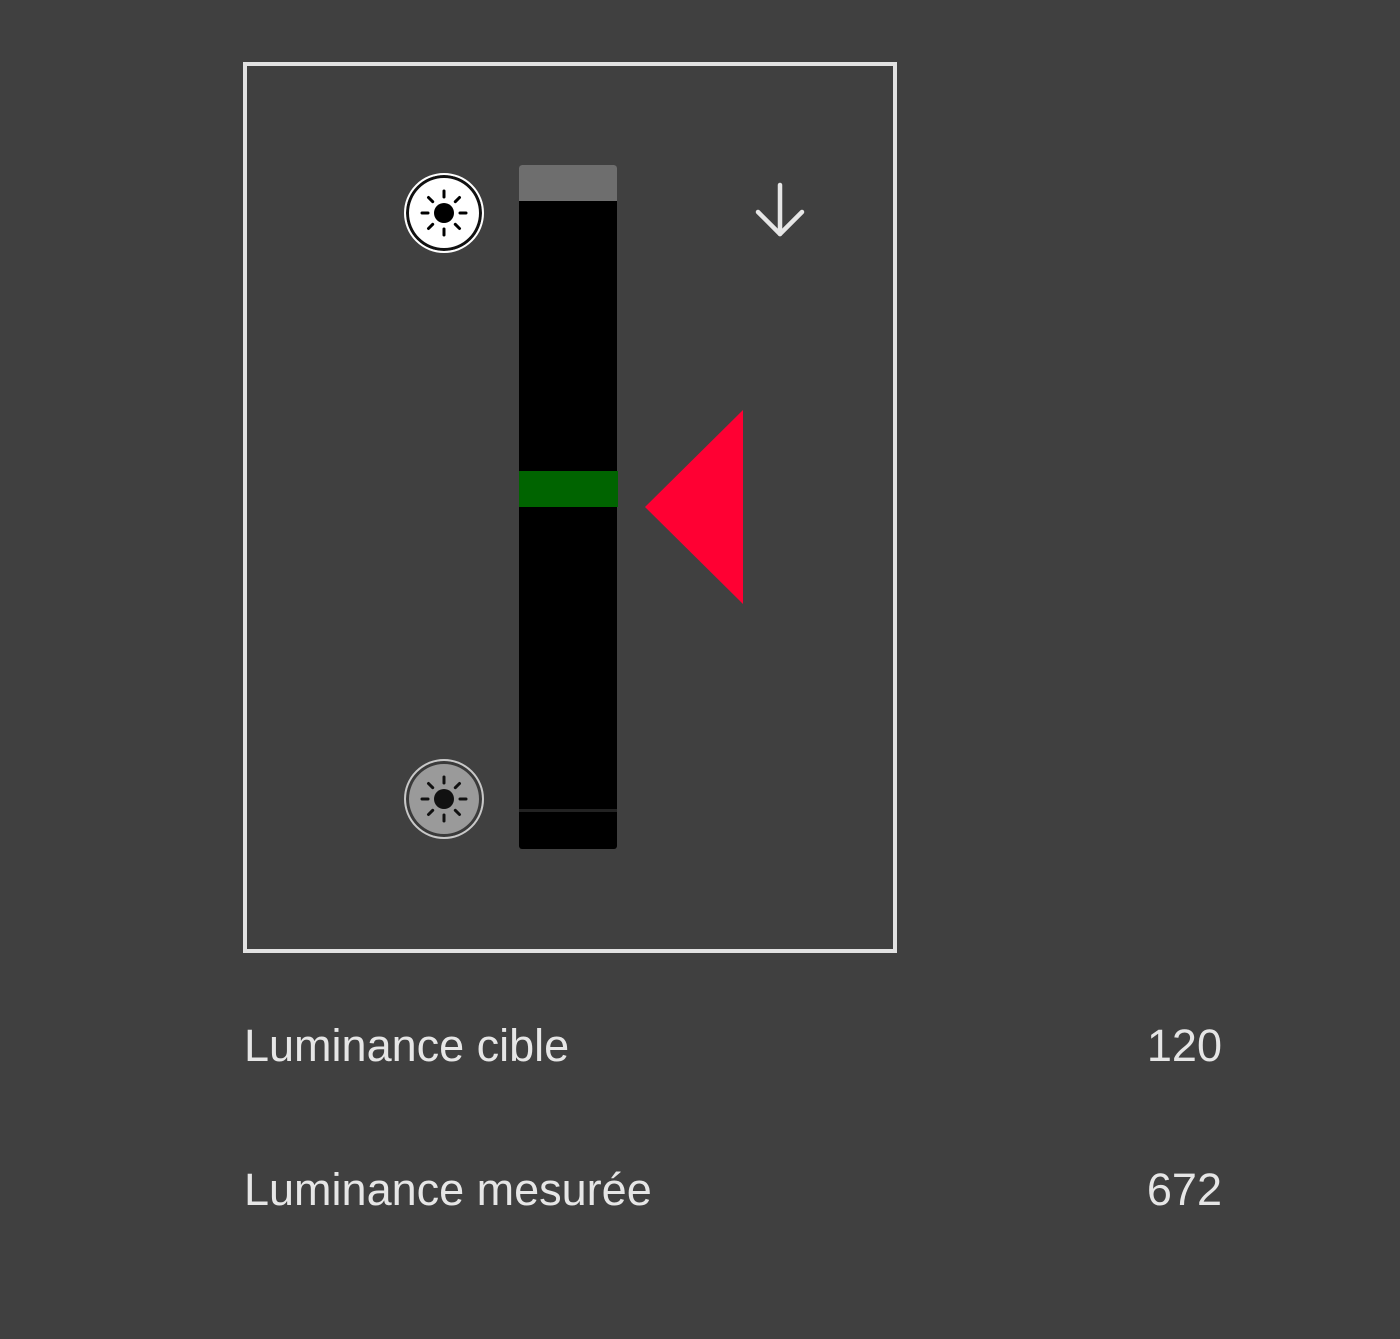  Describe the element at coordinates (733, 1190) in the screenshot. I see `measured-luminance-row: Luminance mesurée 672` at that location.